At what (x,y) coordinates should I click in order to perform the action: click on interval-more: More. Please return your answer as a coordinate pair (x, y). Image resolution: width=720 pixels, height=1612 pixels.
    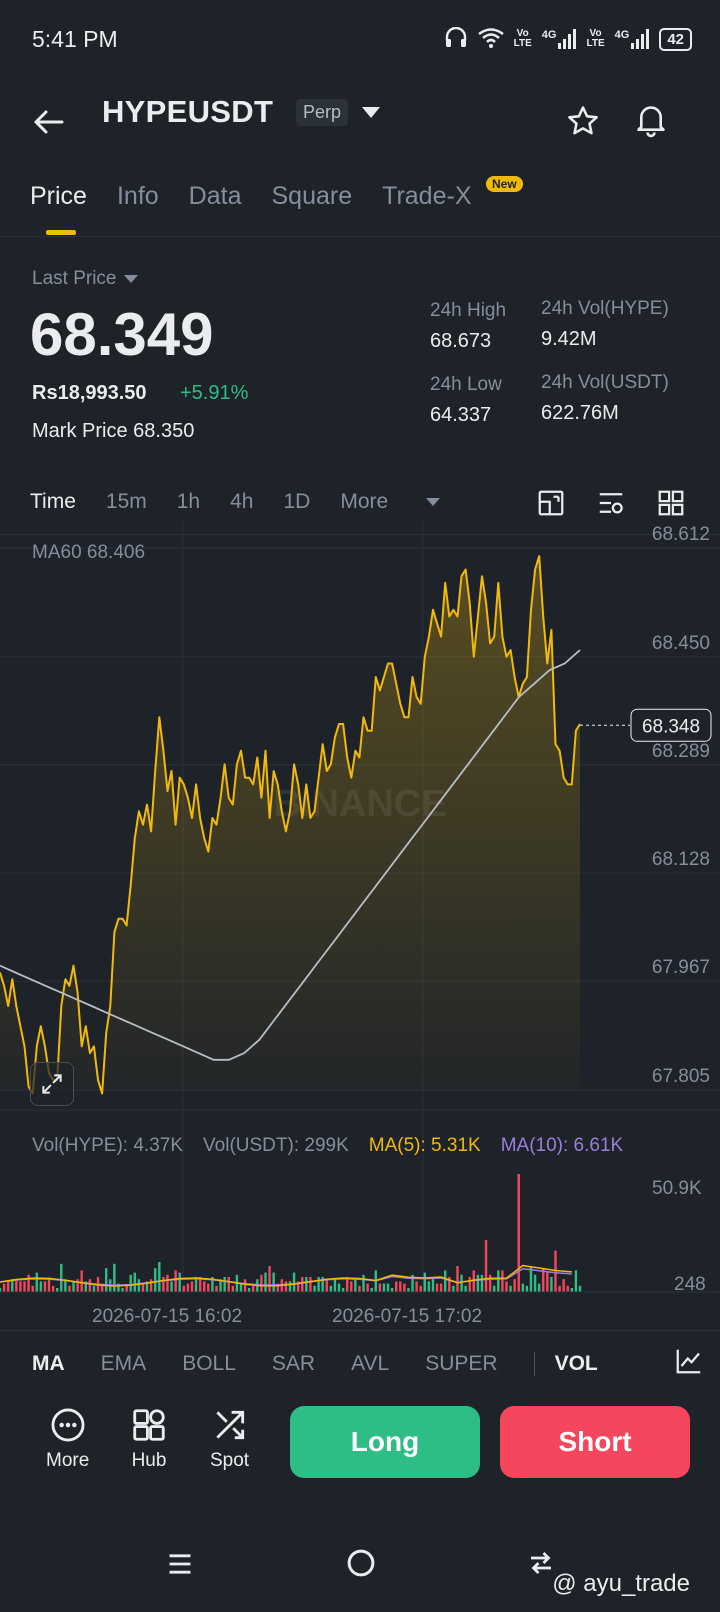
    Looking at the image, I should click on (405, 502).